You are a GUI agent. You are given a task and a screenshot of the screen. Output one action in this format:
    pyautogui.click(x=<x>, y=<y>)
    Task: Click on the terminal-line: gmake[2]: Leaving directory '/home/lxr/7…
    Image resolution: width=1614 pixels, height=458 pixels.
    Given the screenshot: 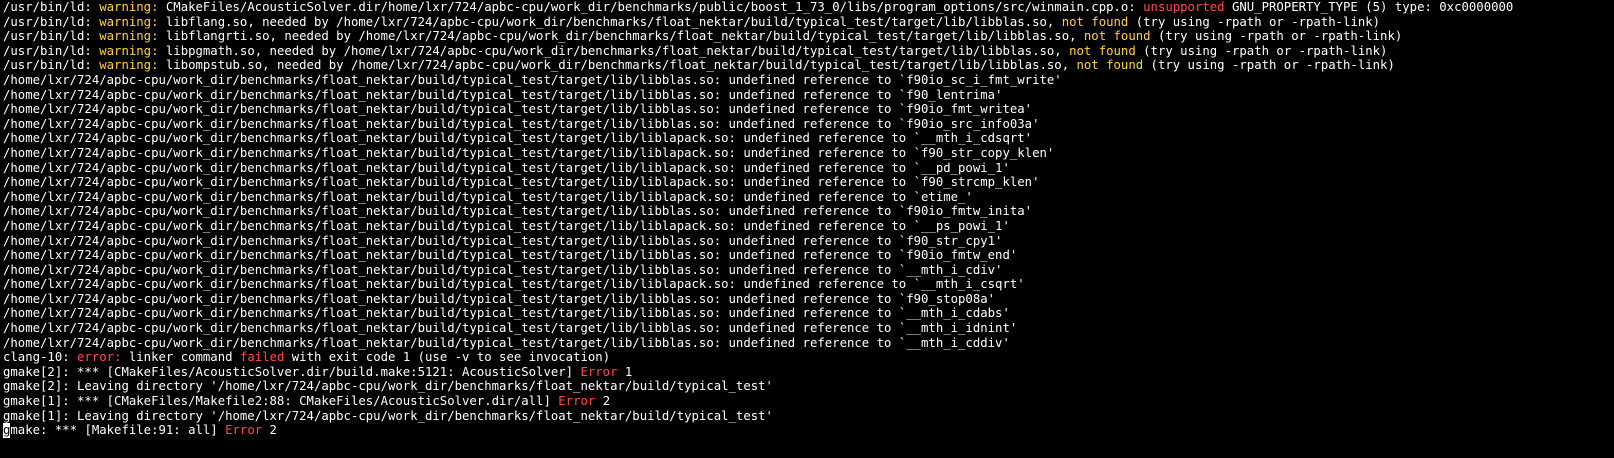 What is the action you would take?
    pyautogui.click(x=808, y=386)
    